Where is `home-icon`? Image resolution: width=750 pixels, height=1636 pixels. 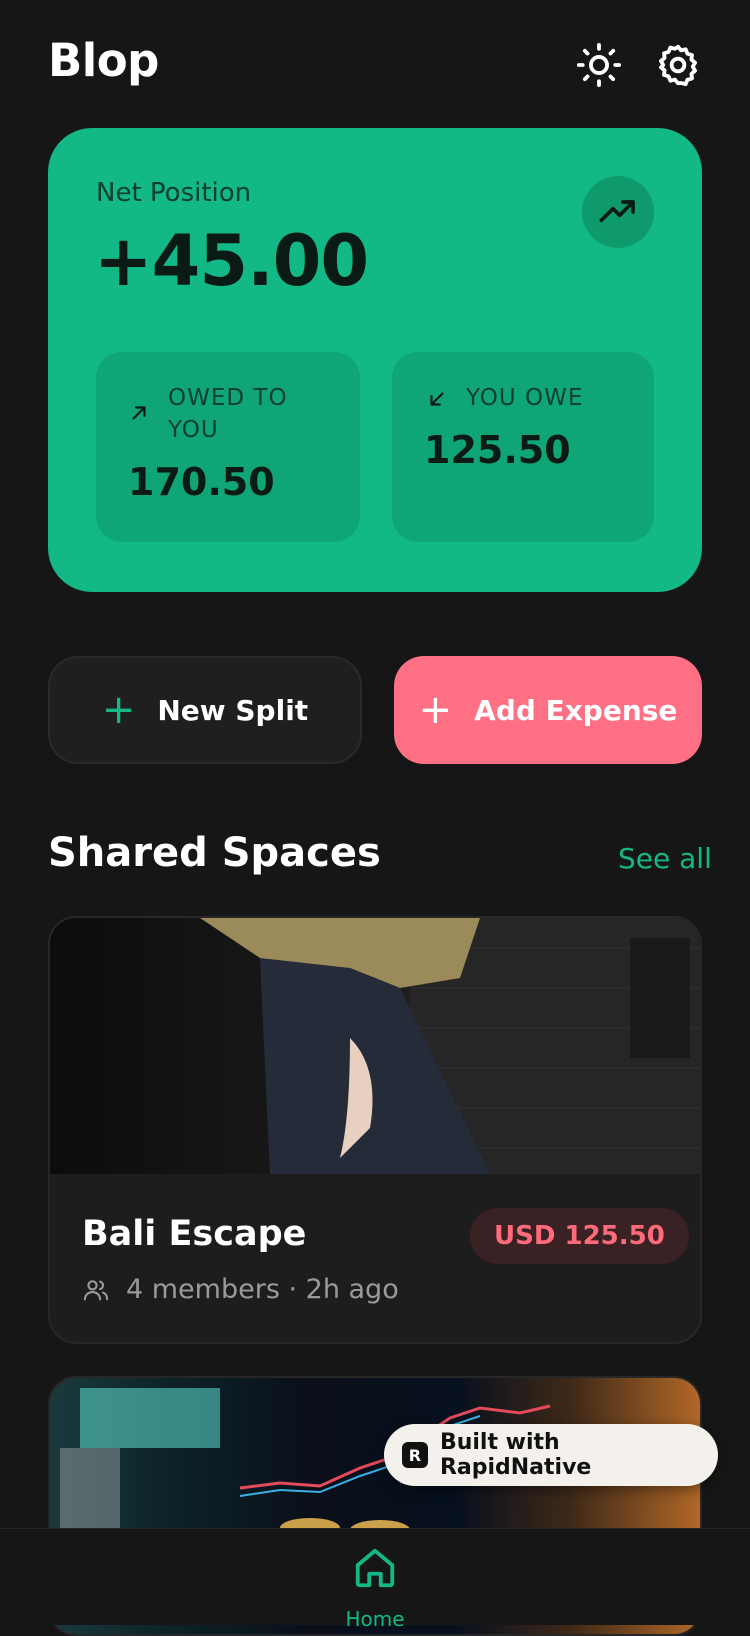 home-icon is located at coordinates (375, 1568).